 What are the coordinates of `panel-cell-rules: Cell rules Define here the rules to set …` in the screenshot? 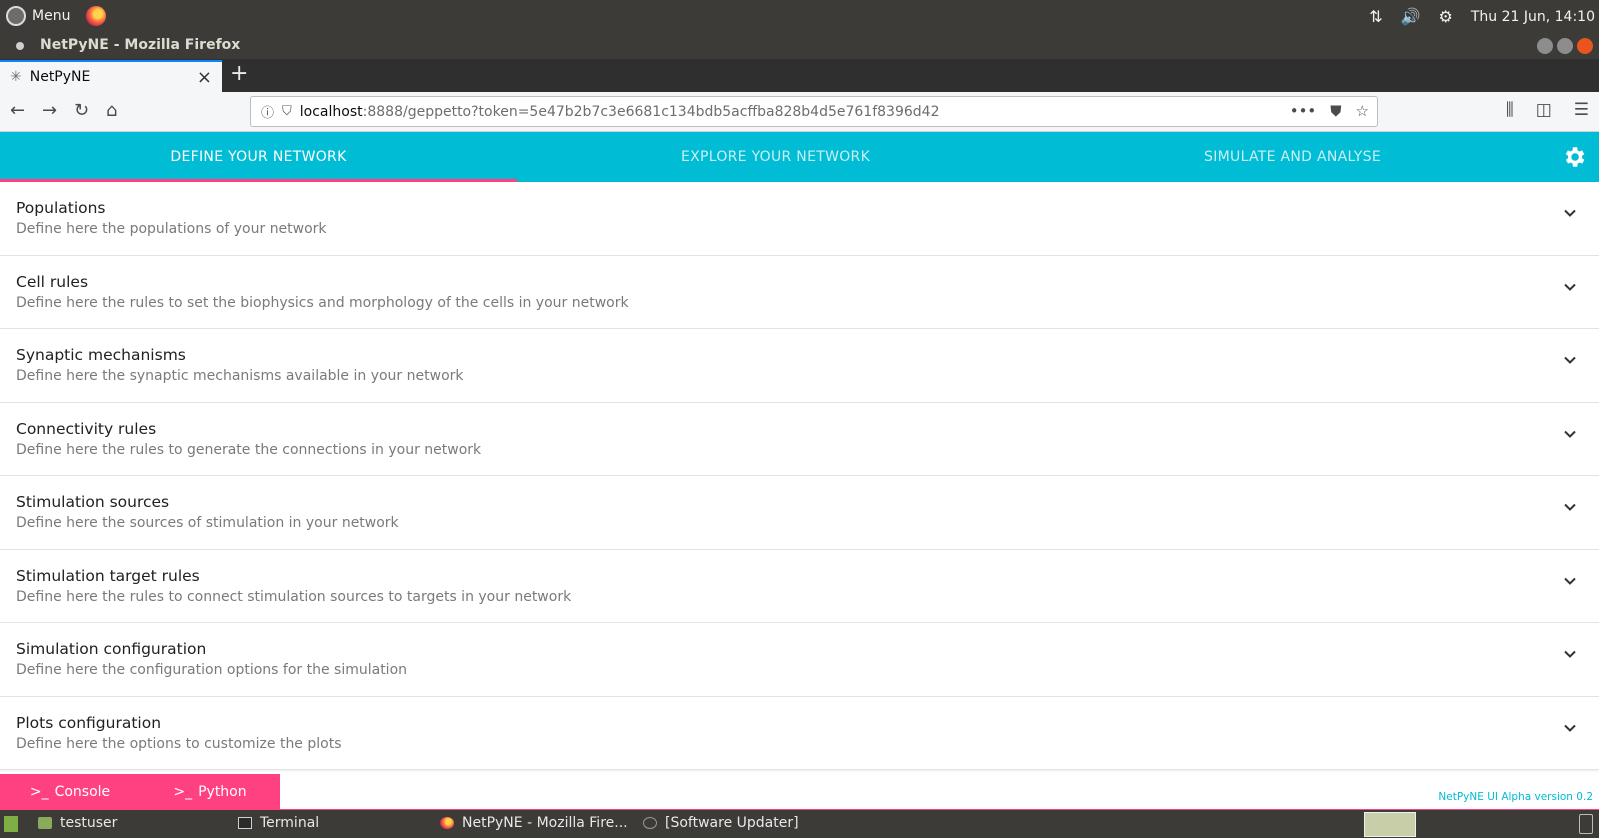 It's located at (799, 292).